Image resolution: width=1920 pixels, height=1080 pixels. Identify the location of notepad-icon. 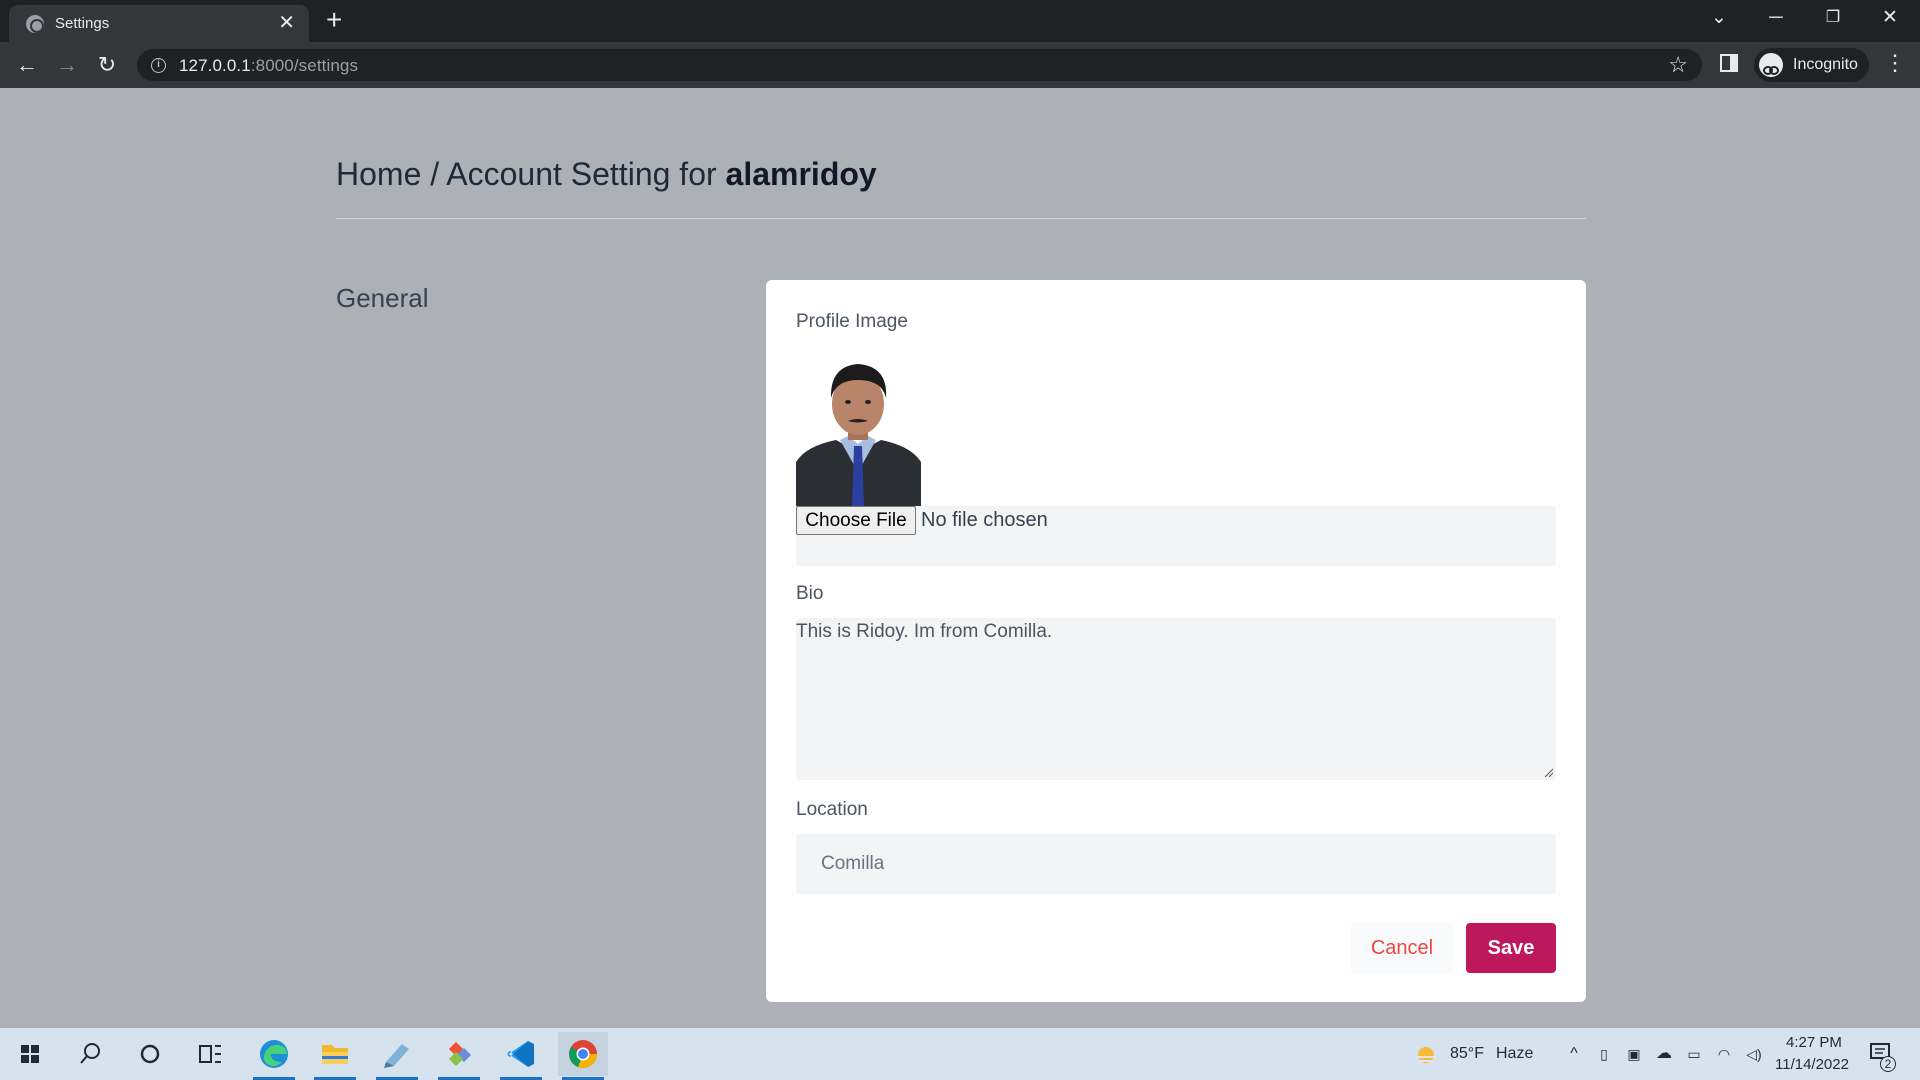
(397, 1056).